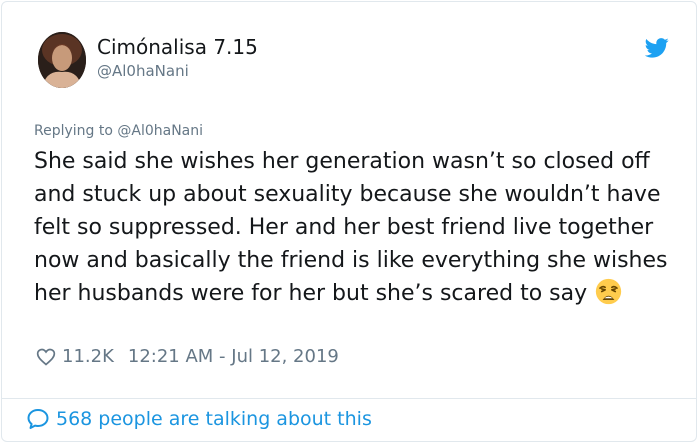 This screenshot has width=700, height=445. I want to click on weary-face-icon, so click(608, 291).